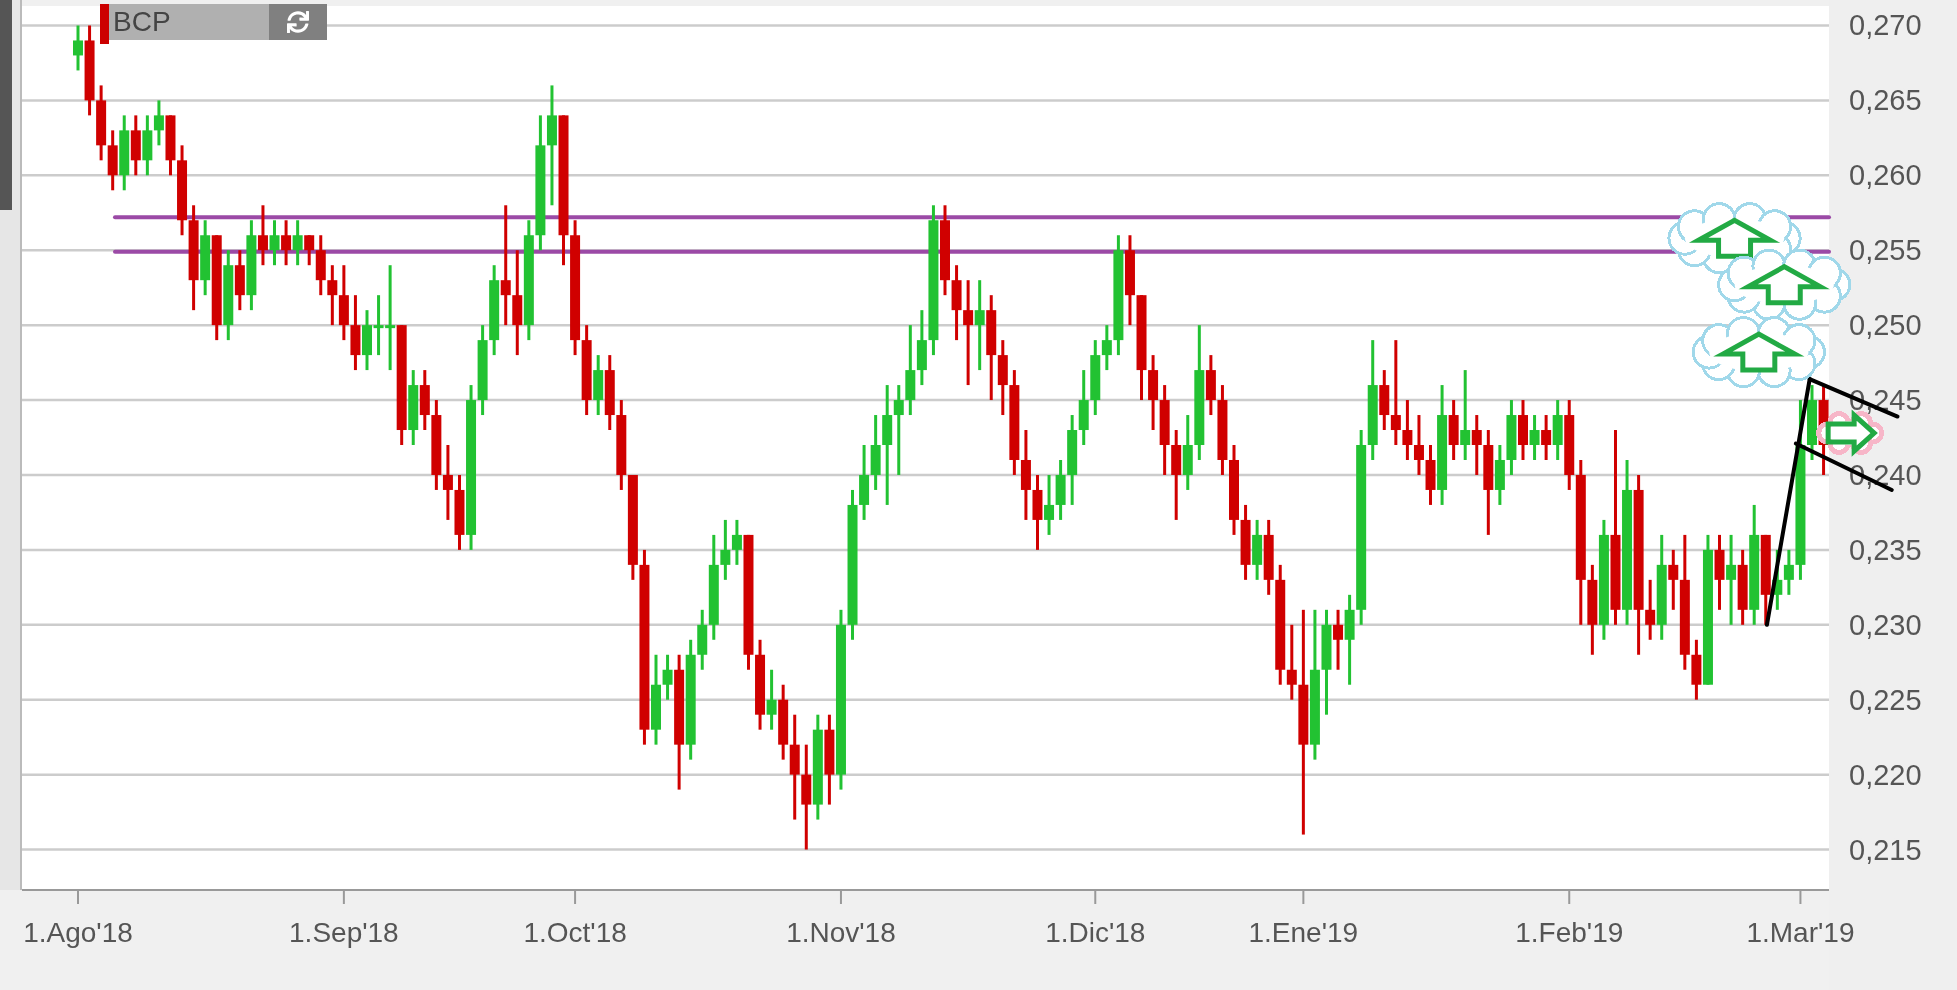  What do you see at coordinates (104, 24) in the screenshot?
I see `color-marker` at bounding box center [104, 24].